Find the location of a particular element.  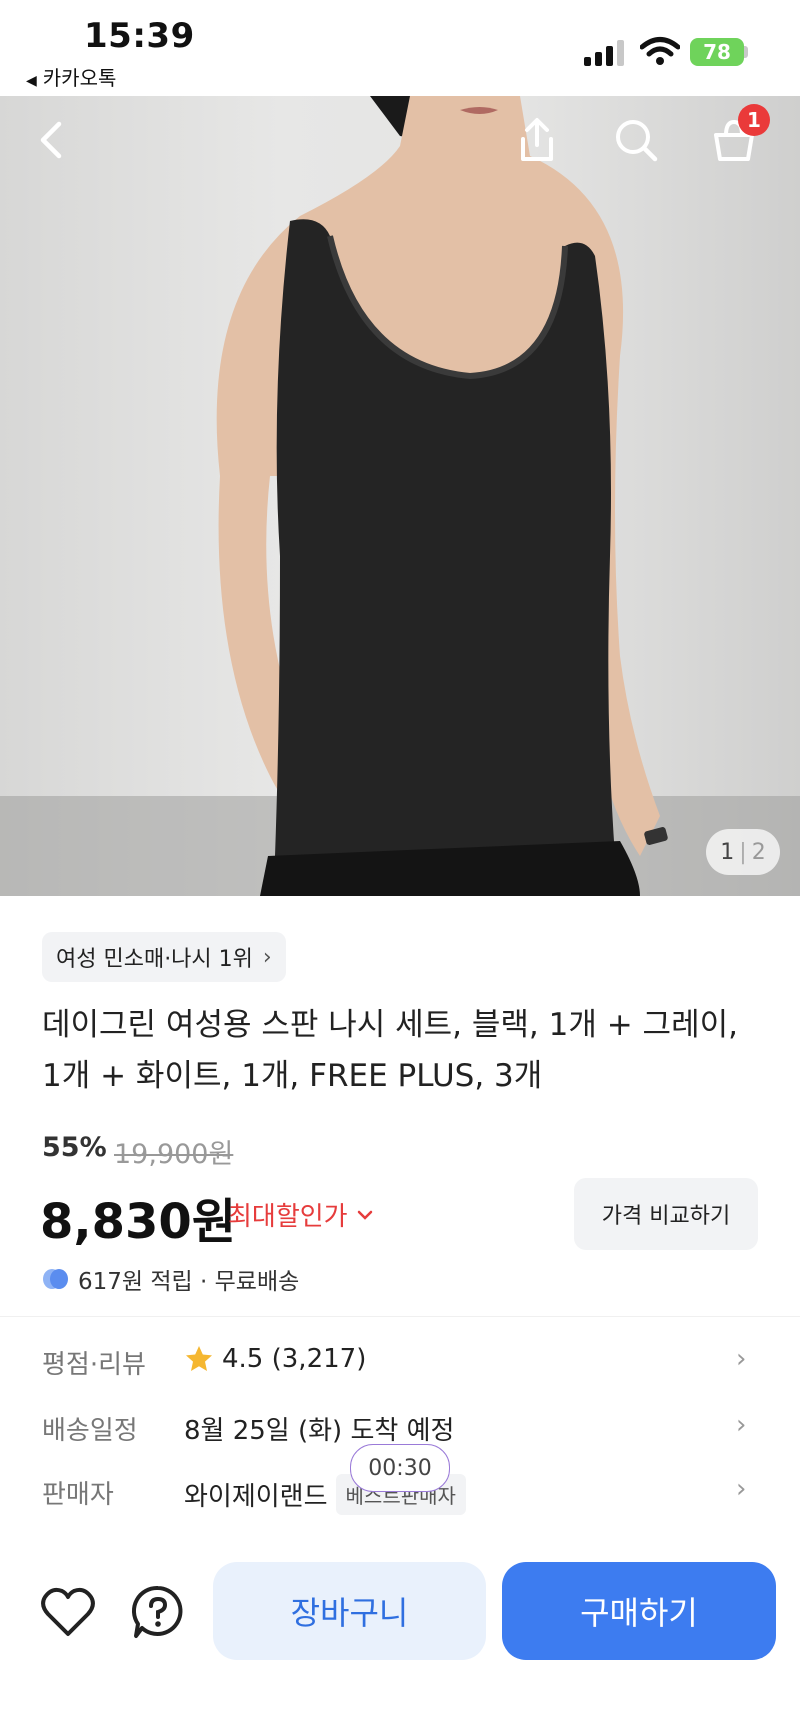

seller-label: 판매자 is located at coordinates (78, 1495).